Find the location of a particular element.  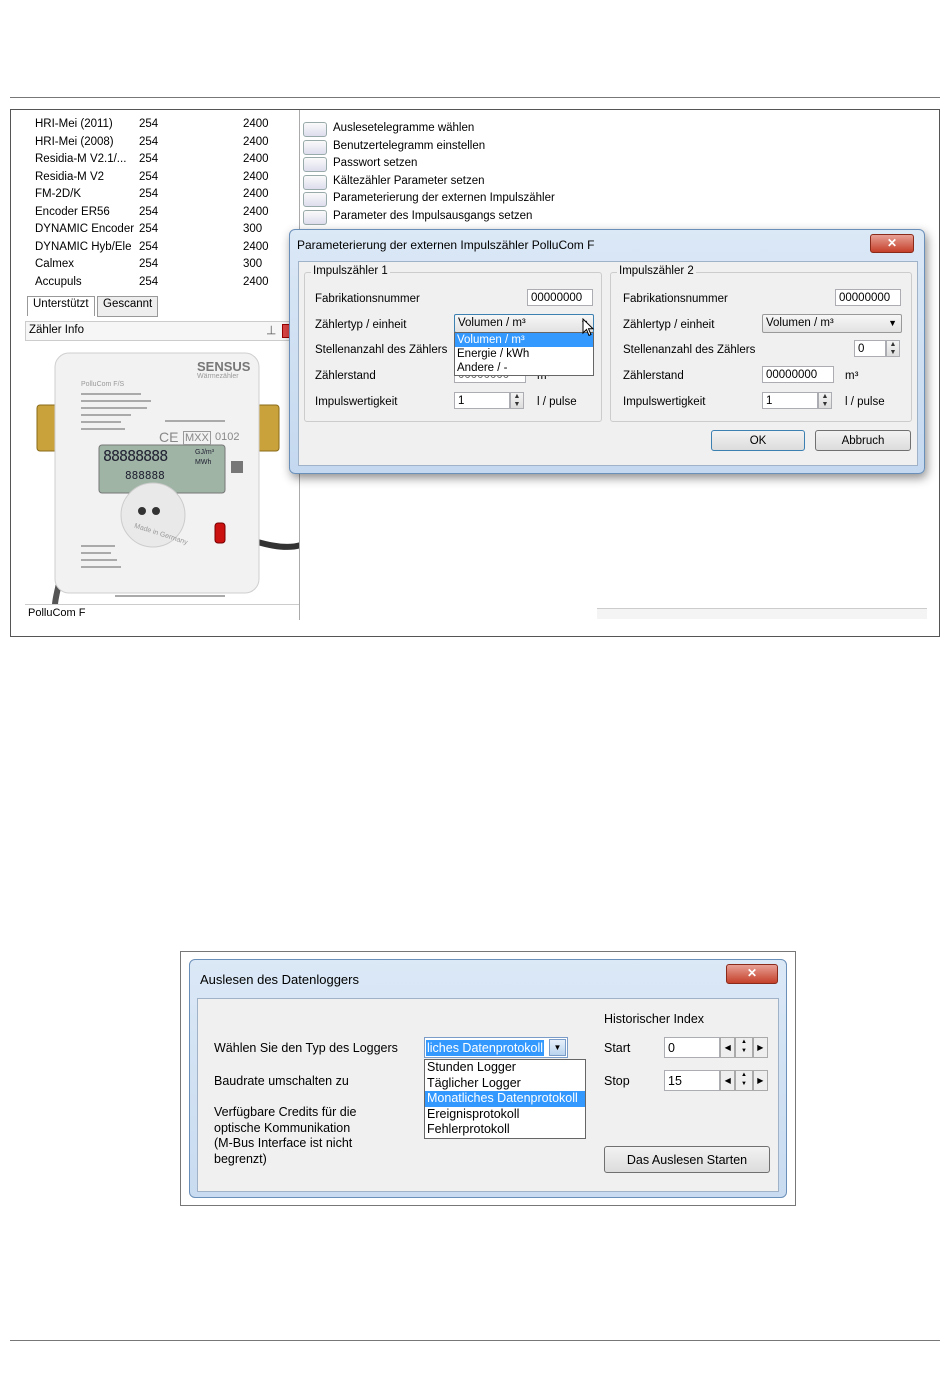

fabrication-input-2: 00000000 is located at coordinates (868, 297).